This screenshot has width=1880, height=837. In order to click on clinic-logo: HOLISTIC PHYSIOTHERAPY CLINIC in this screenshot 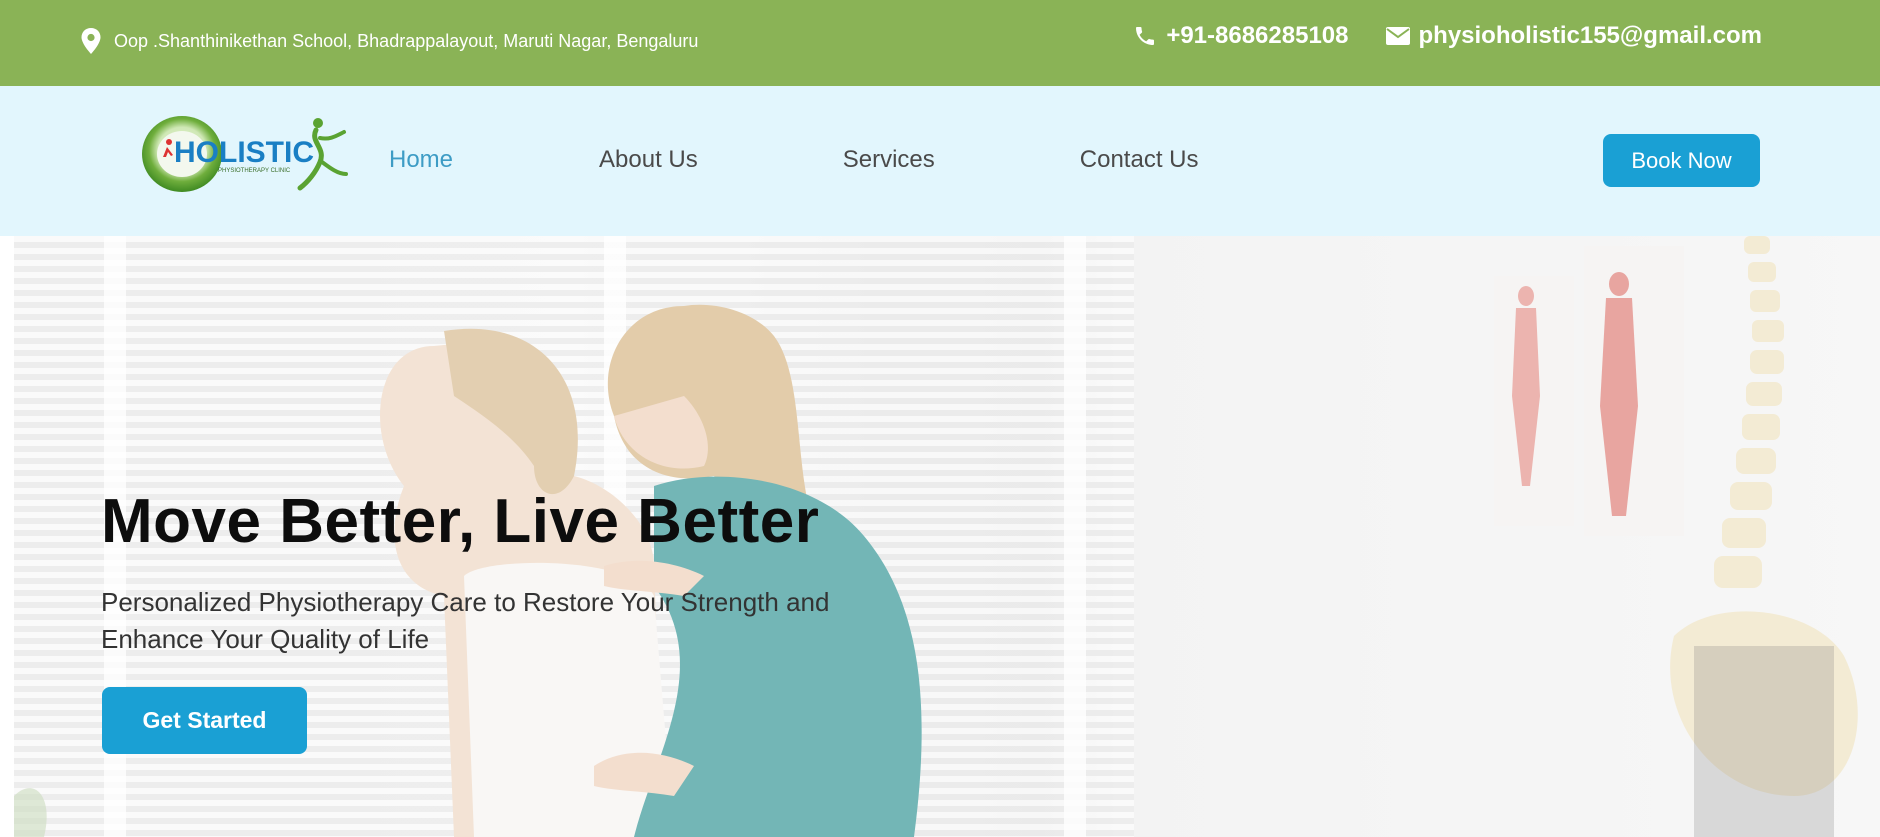, I will do `click(245, 154)`.